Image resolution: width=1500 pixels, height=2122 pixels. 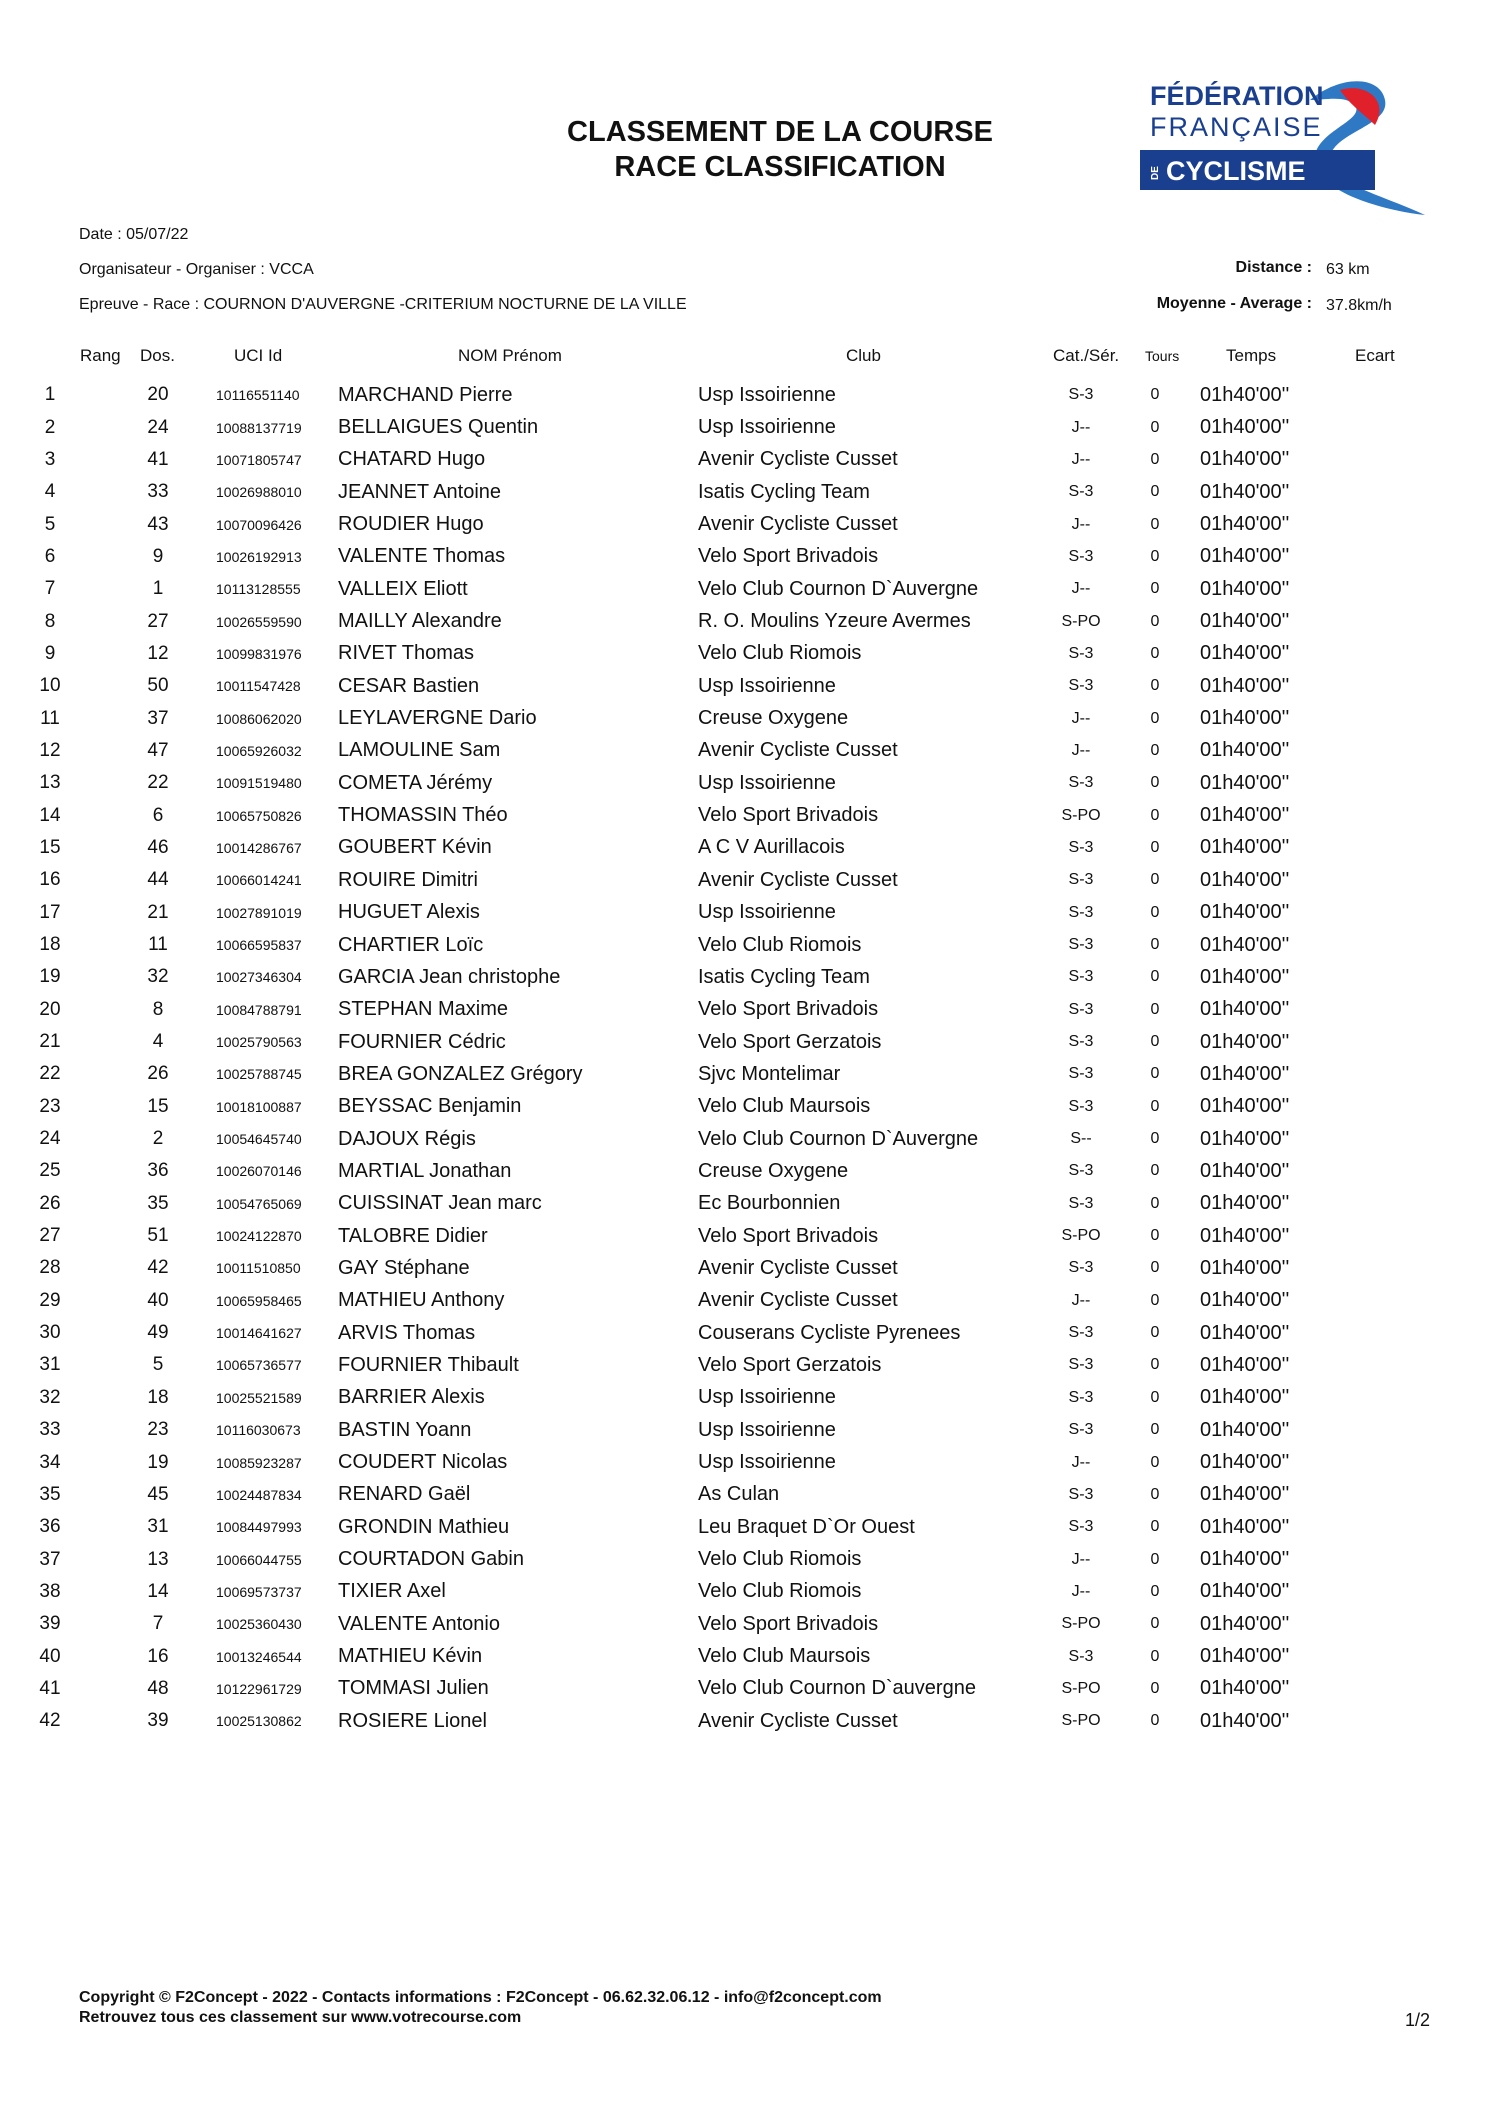 I want to click on bib-cell: 48, so click(x=158, y=1688).